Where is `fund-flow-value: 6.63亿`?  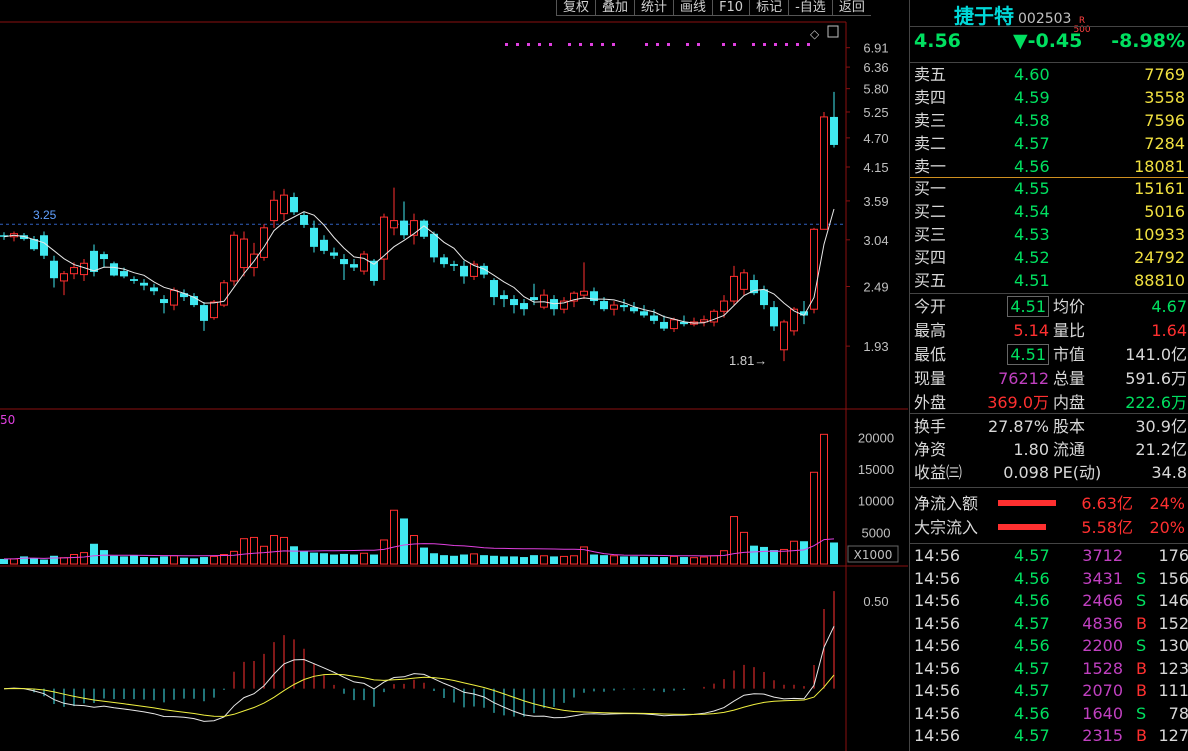
fund-flow-value: 6.63亿 is located at coordinates (1107, 503).